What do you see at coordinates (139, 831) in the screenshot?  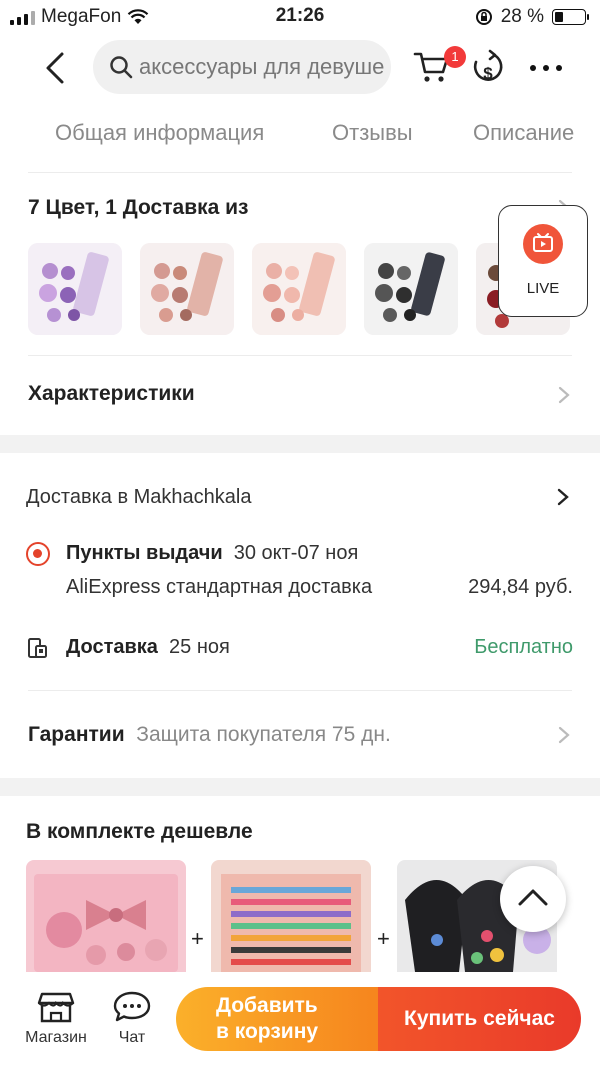 I see `bundle-title: В комплекте дешевле` at bounding box center [139, 831].